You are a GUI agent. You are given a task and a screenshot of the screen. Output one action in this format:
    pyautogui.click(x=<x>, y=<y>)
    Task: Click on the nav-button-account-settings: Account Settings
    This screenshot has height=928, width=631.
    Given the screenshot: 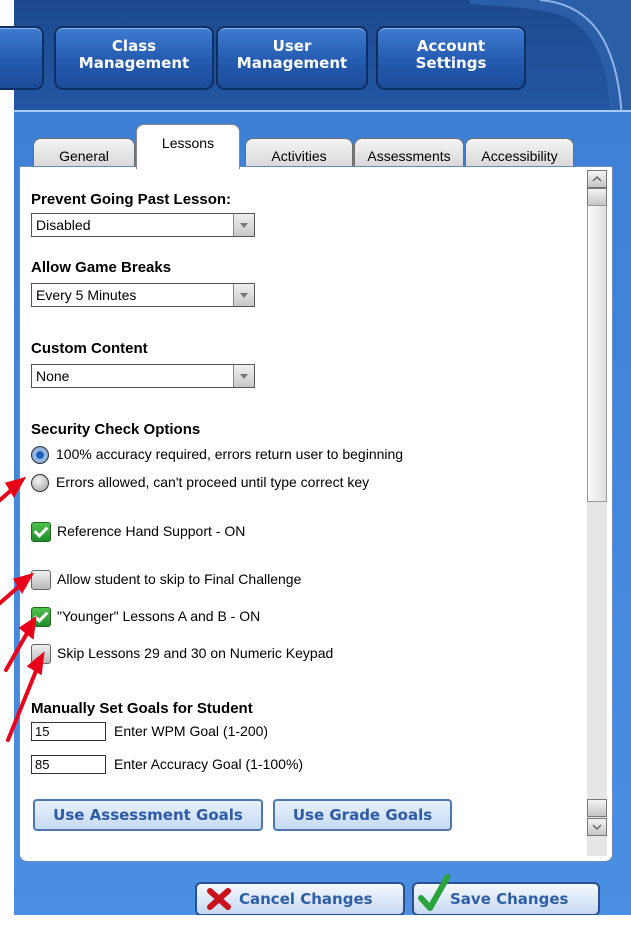 What is the action you would take?
    pyautogui.click(x=451, y=58)
    